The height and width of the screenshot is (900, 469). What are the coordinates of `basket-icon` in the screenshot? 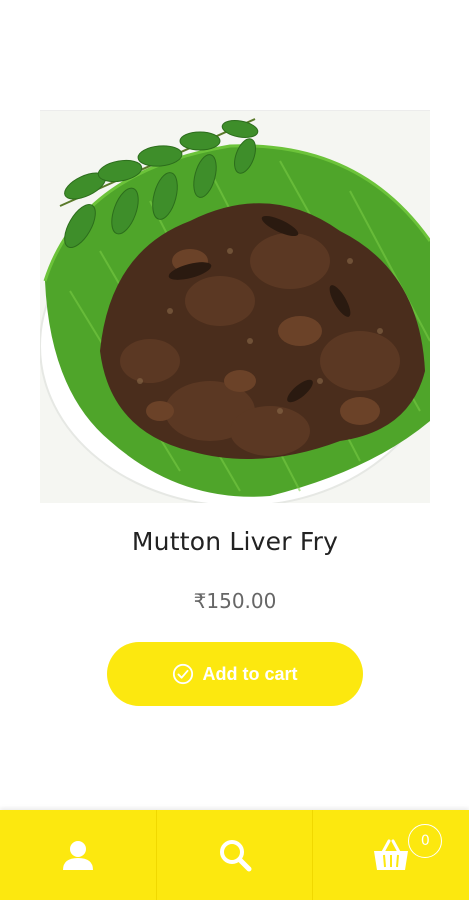 It's located at (391, 854).